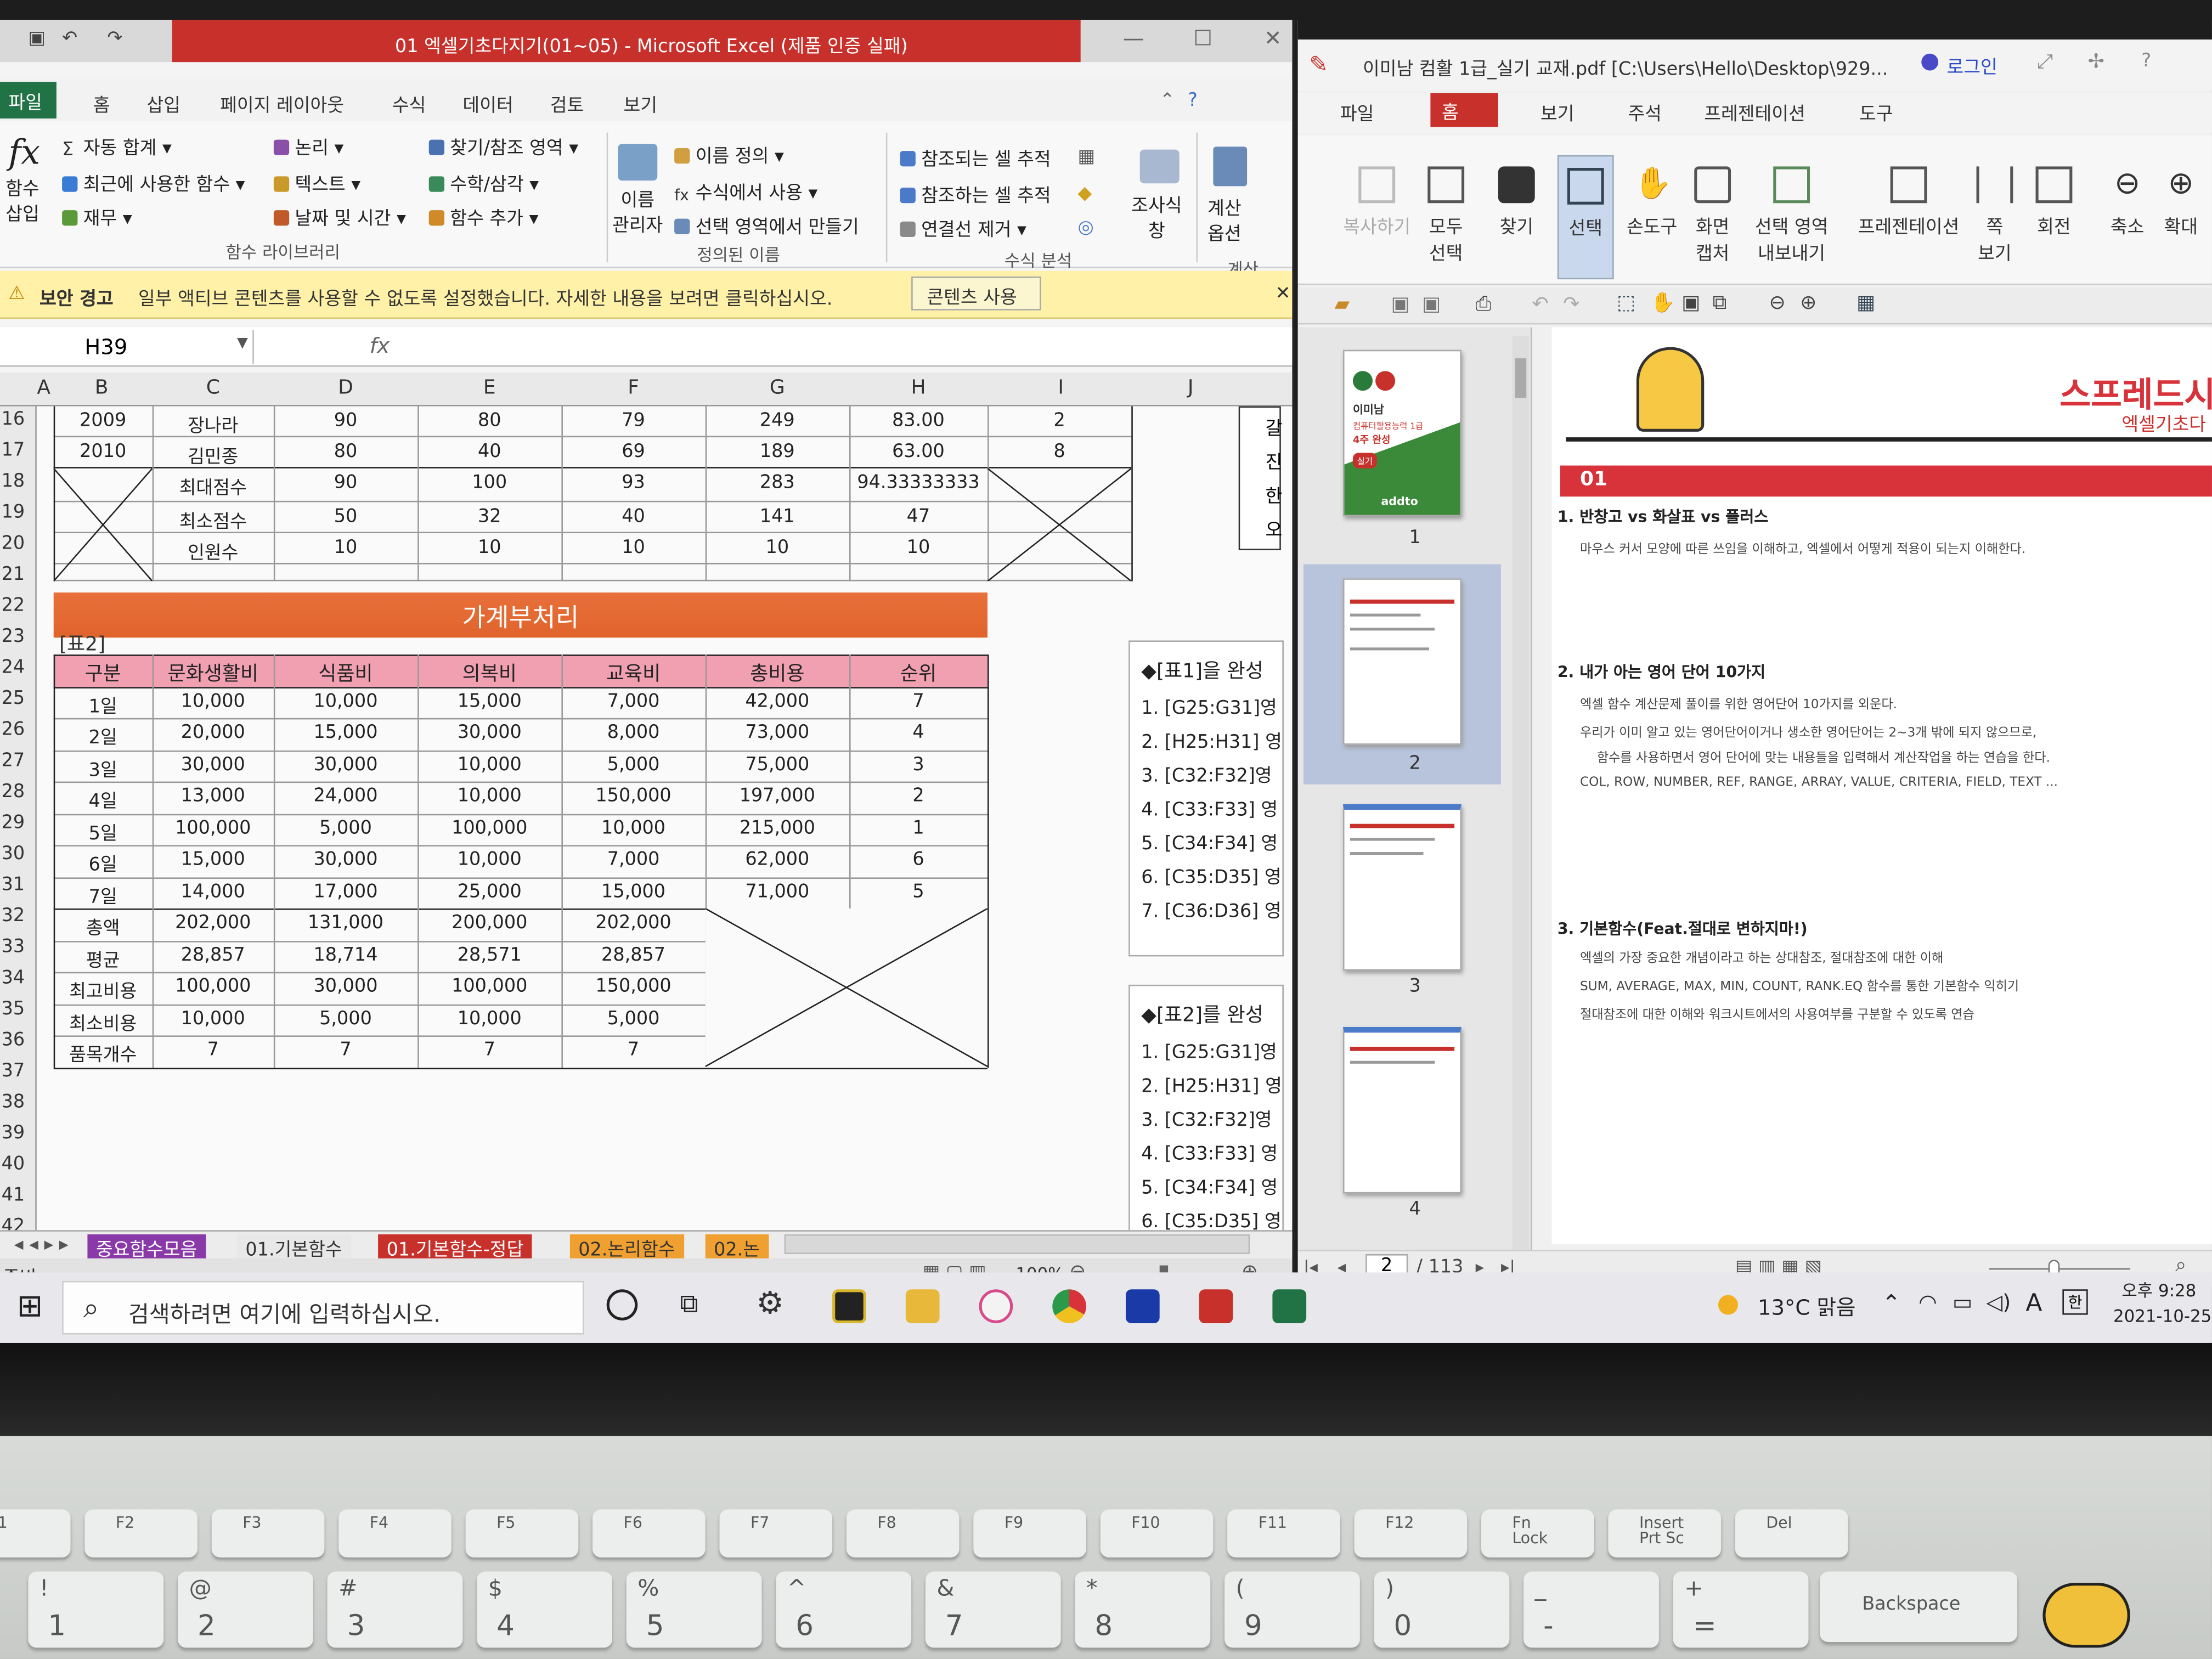 Image resolution: width=2212 pixels, height=1659 pixels. Describe the element at coordinates (844, 1610) in the screenshot. I see `number-key: ^ 6` at that location.